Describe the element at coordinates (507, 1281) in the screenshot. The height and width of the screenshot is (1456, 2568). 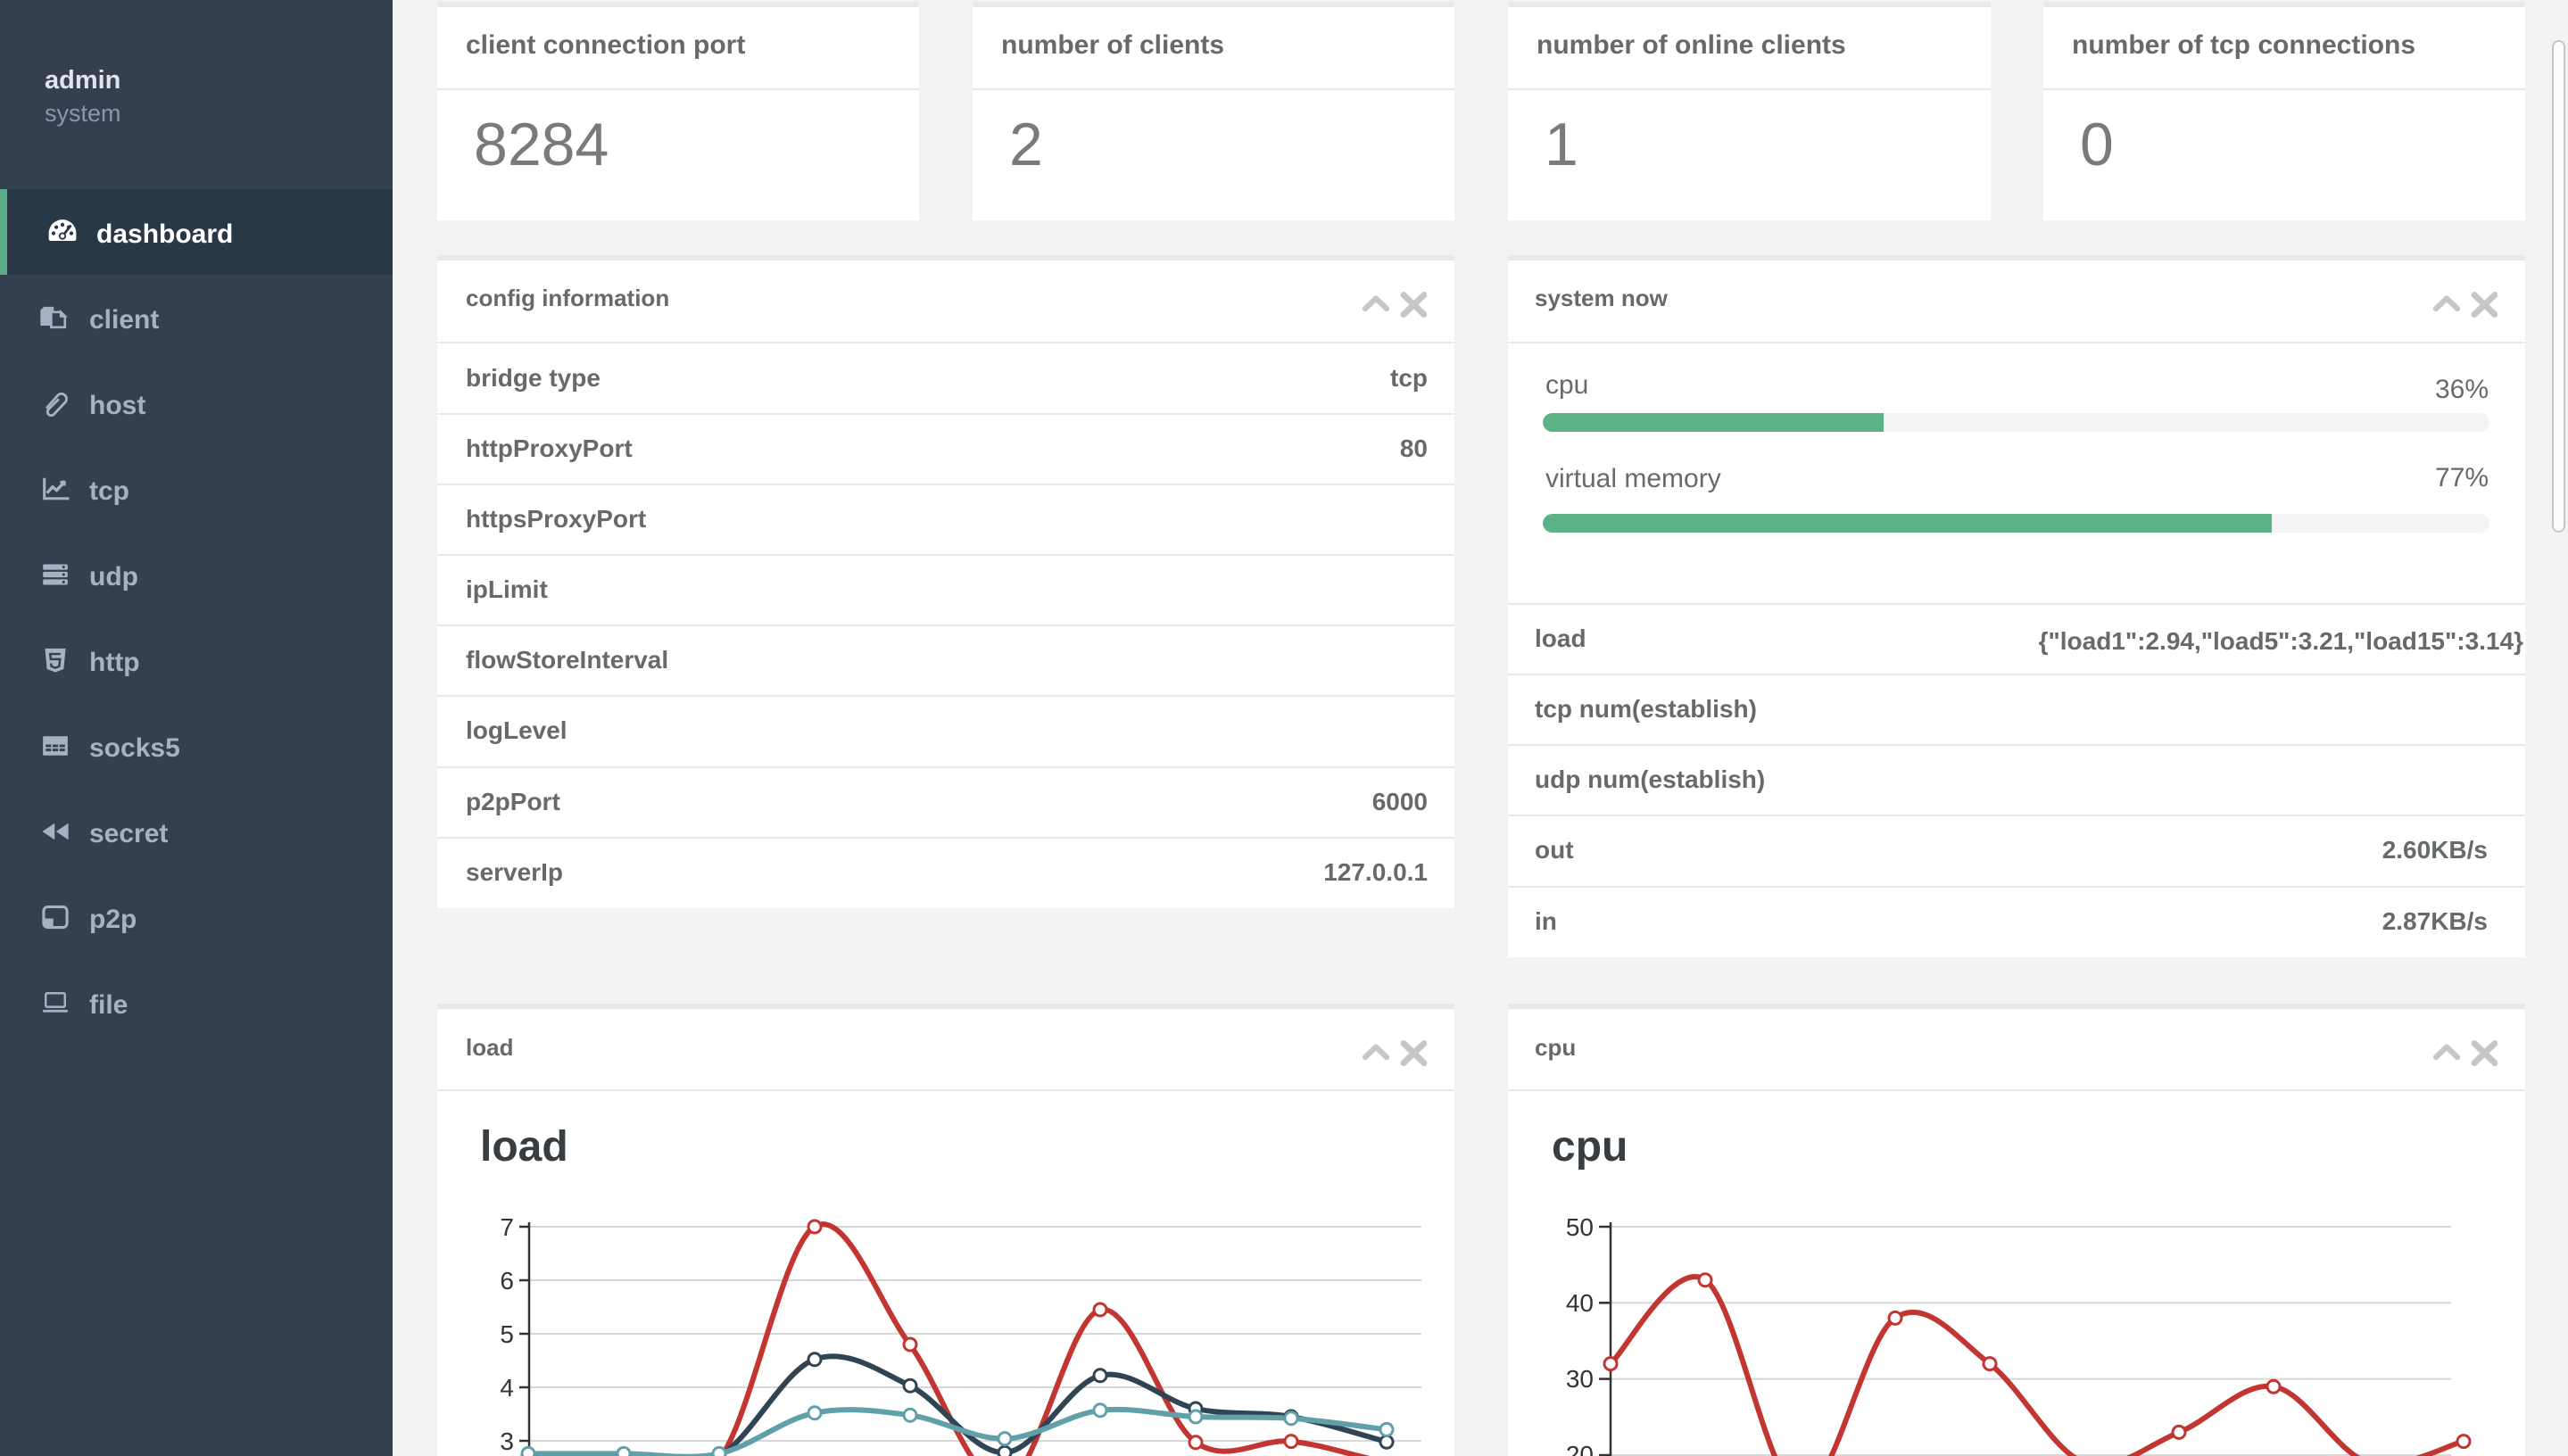
I see `svg-text: 6` at that location.